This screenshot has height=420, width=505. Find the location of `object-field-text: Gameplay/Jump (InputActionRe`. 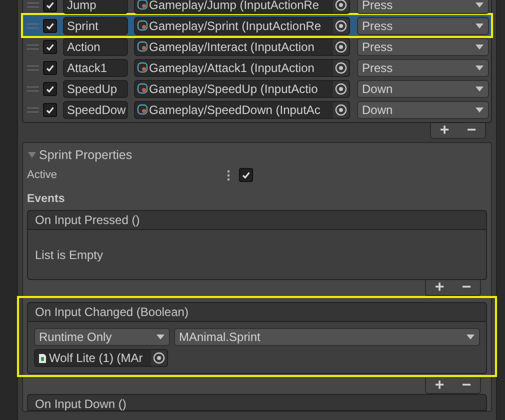

object-field-text: Gameplay/Jump (InputActionRe is located at coordinates (234, 7).